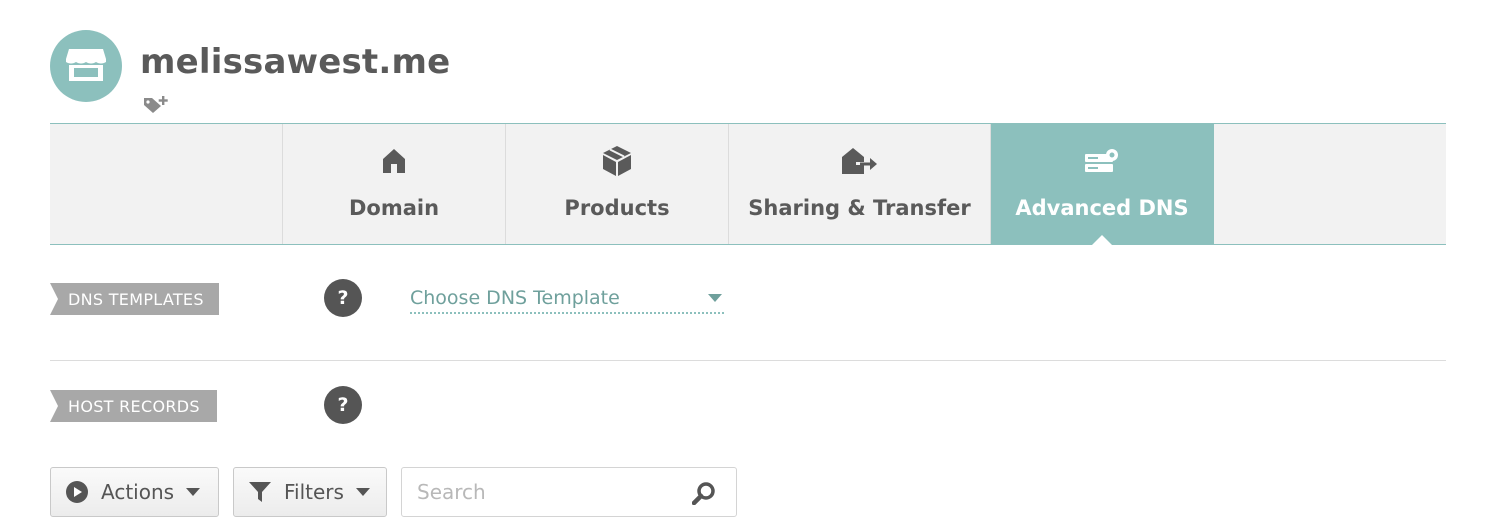 The height and width of the screenshot is (528, 1485). What do you see at coordinates (617, 161) in the screenshot?
I see `box-icon` at bounding box center [617, 161].